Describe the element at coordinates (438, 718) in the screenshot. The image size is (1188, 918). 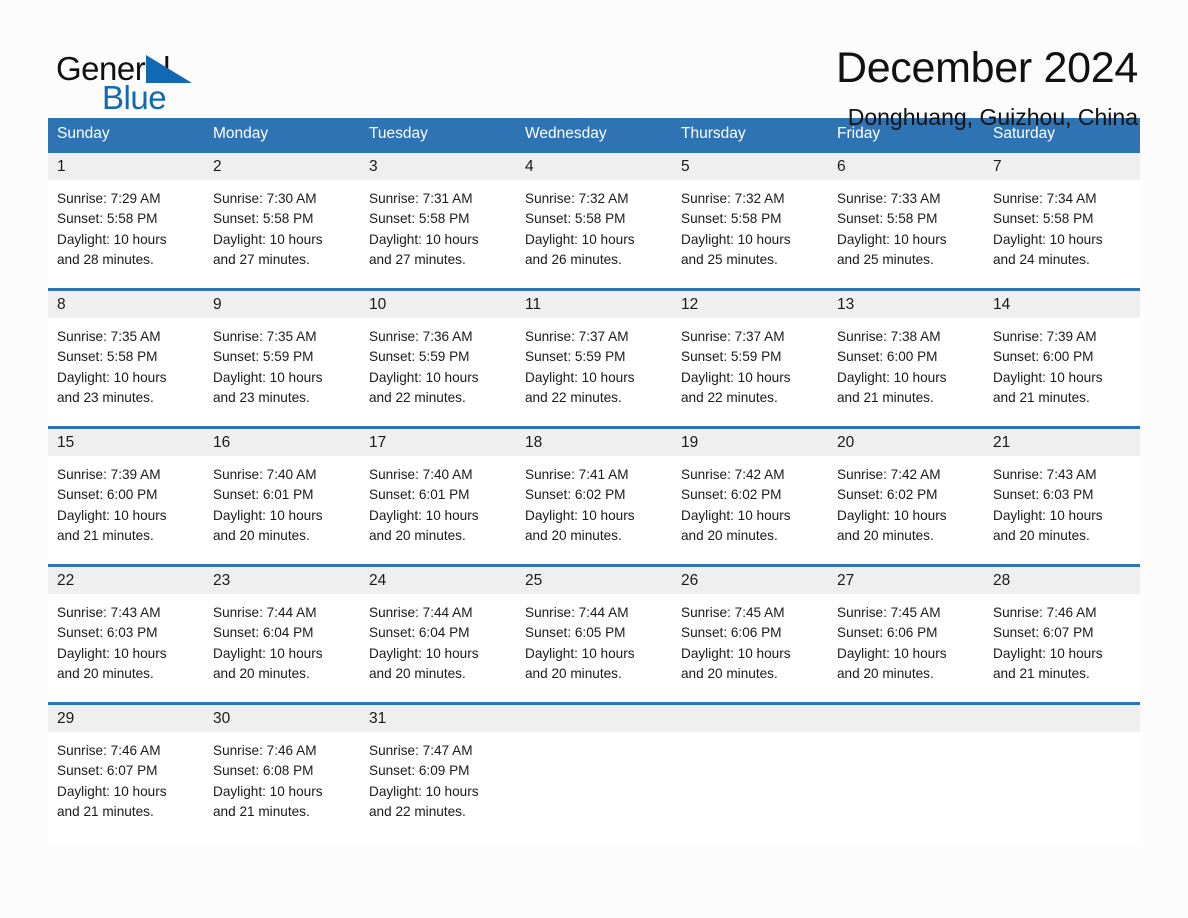
I see `day-number: 31` at that location.